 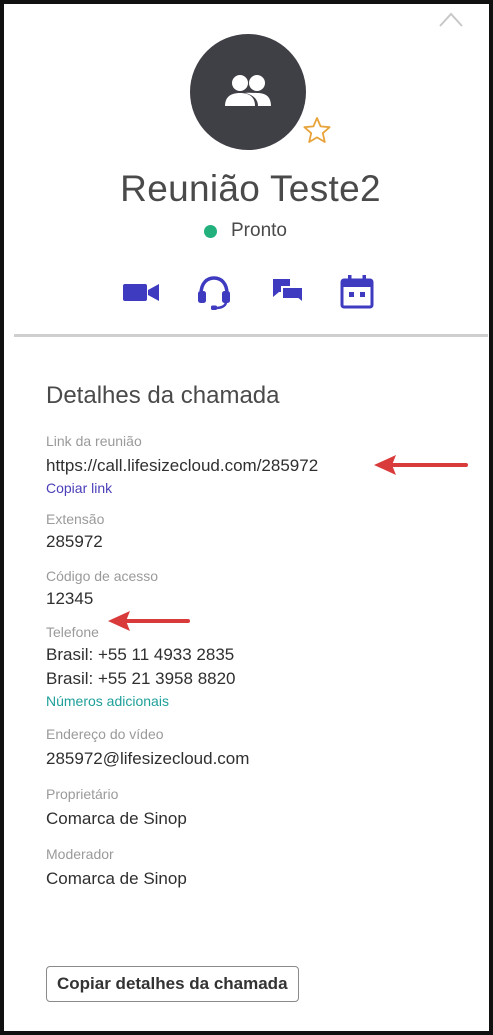 I want to click on copy-details-button: Copiar detalhes da chamada, so click(x=172, y=984).